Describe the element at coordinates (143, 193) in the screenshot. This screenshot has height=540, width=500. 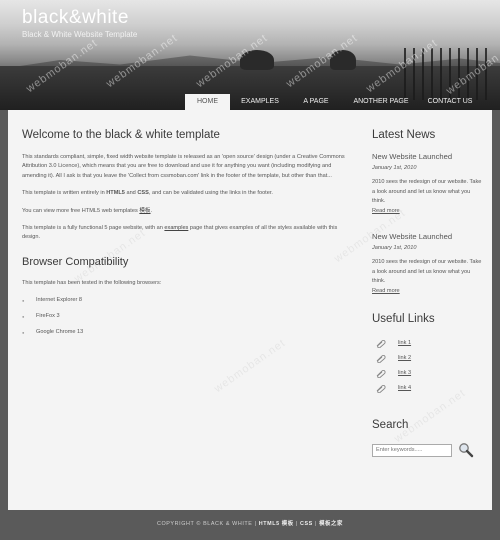
I see `css-text: CSS` at that location.